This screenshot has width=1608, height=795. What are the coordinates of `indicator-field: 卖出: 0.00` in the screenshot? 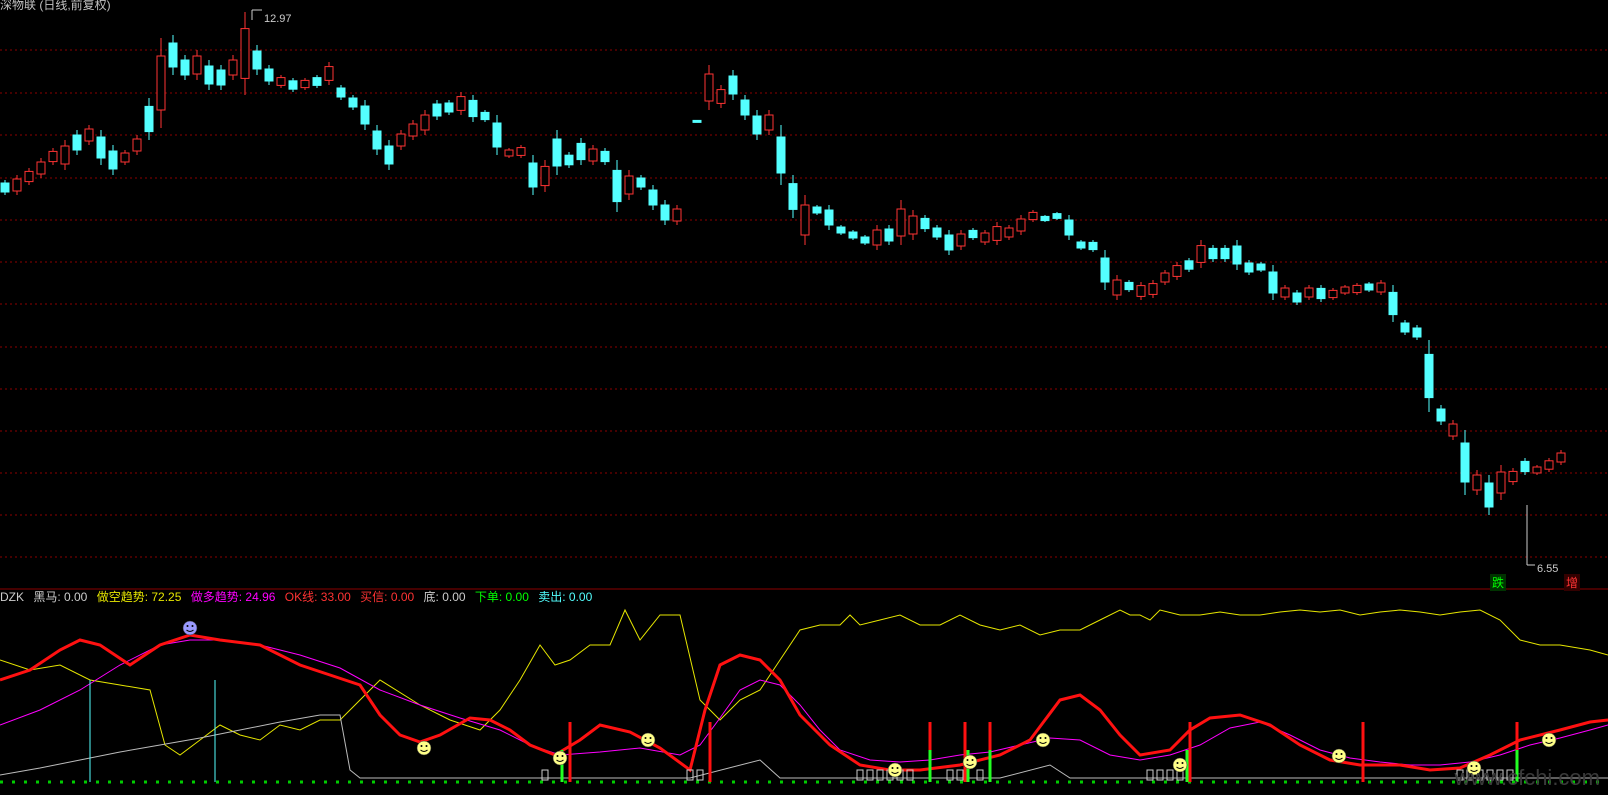 It's located at (563, 597).